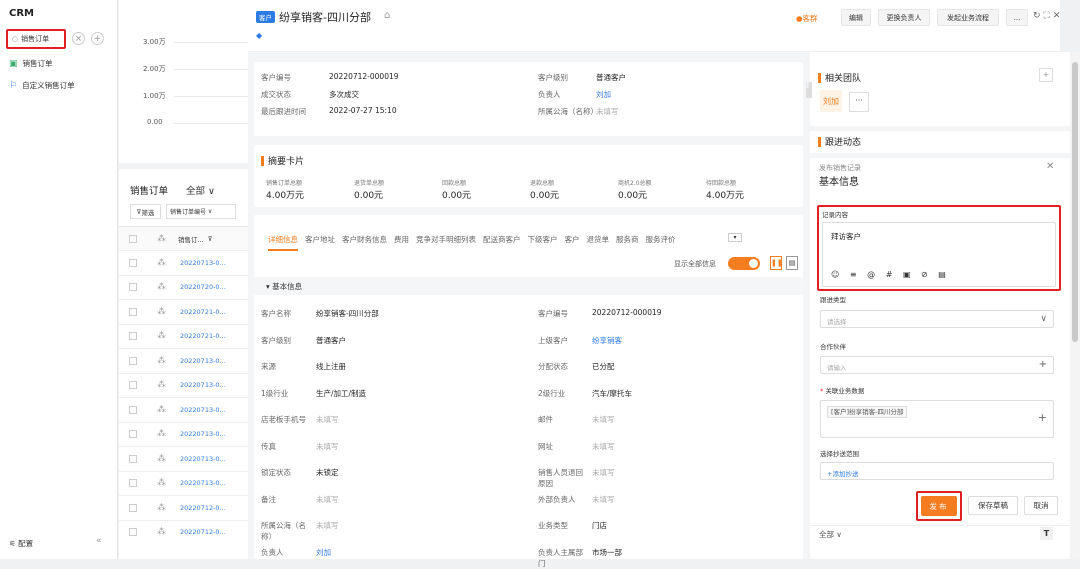 The width and height of the screenshot is (1080, 569). I want to click on collapse-icon: «, so click(99, 541).